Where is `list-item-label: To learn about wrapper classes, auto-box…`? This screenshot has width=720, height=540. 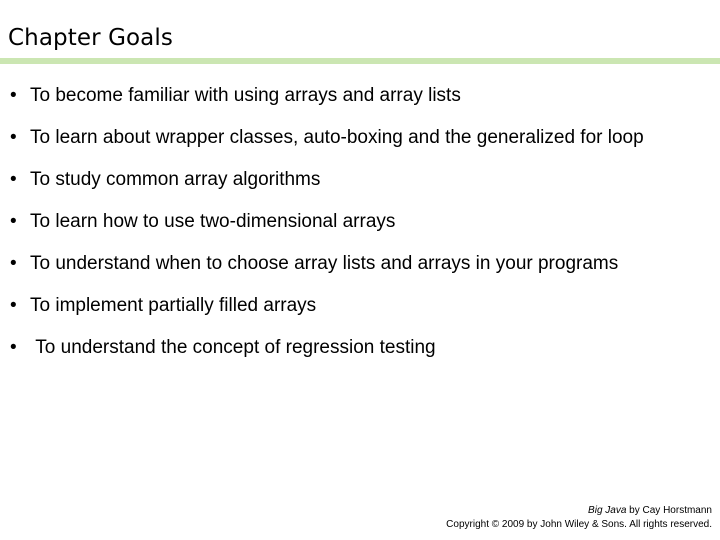 list-item-label: To learn about wrapper classes, auto-box… is located at coordinates (337, 137).